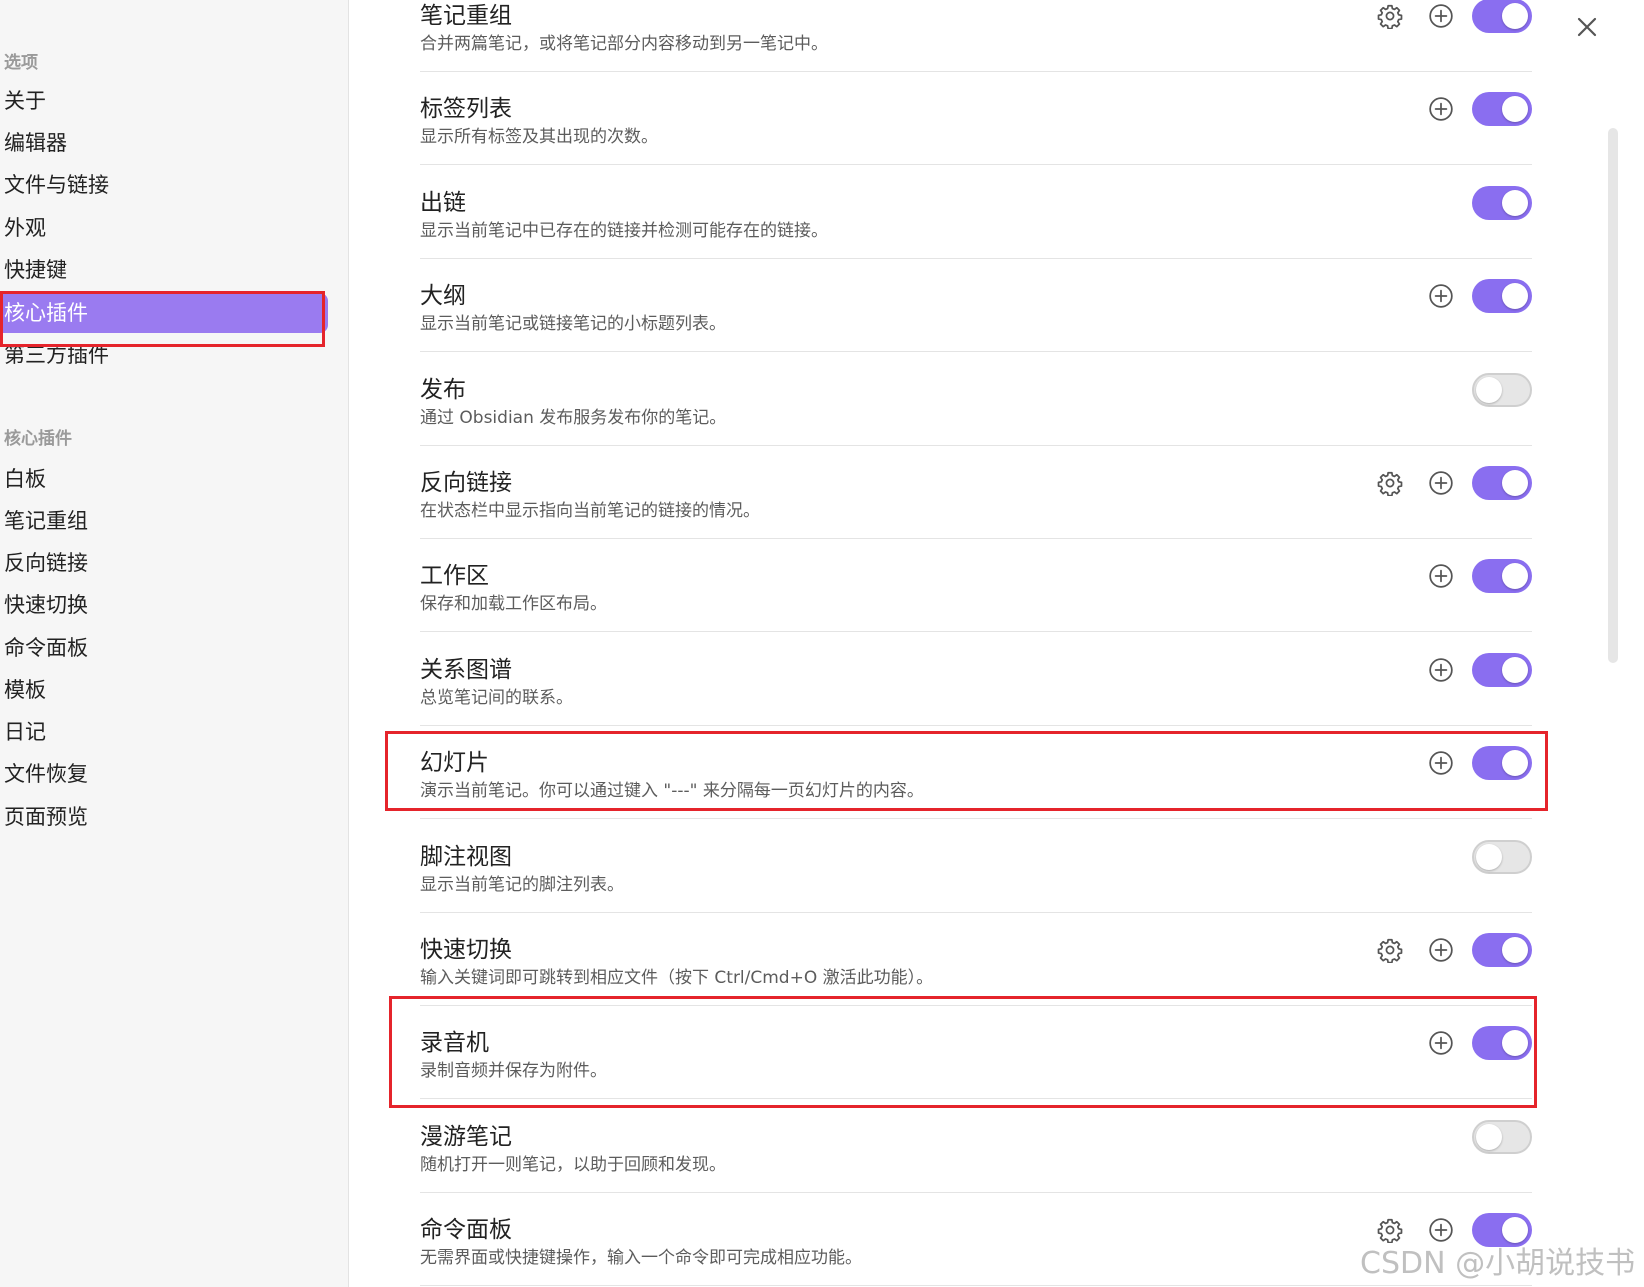 This screenshot has height=1287, width=1644. Describe the element at coordinates (454, 763) in the screenshot. I see `plugin-title: 幻灯片` at that location.